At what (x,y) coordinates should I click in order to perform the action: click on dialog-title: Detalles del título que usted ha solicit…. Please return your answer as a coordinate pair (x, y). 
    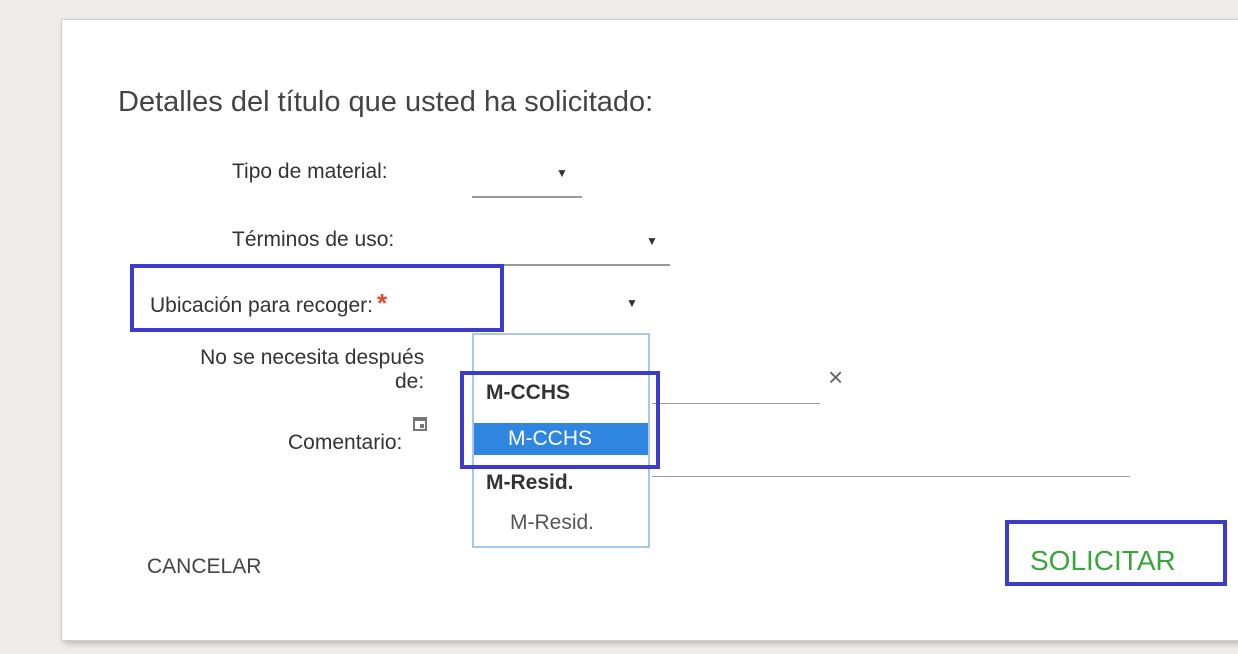
    Looking at the image, I should click on (386, 102).